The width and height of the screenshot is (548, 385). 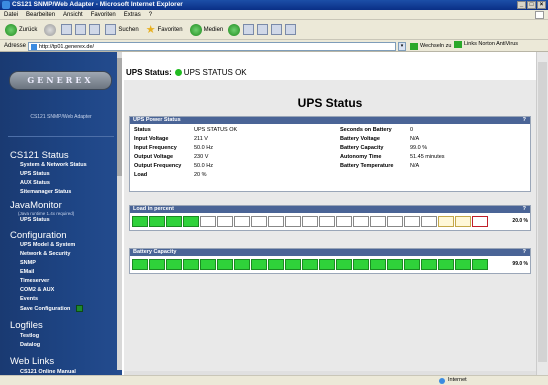 I want to click on minimize-button: _, so click(x=521, y=5).